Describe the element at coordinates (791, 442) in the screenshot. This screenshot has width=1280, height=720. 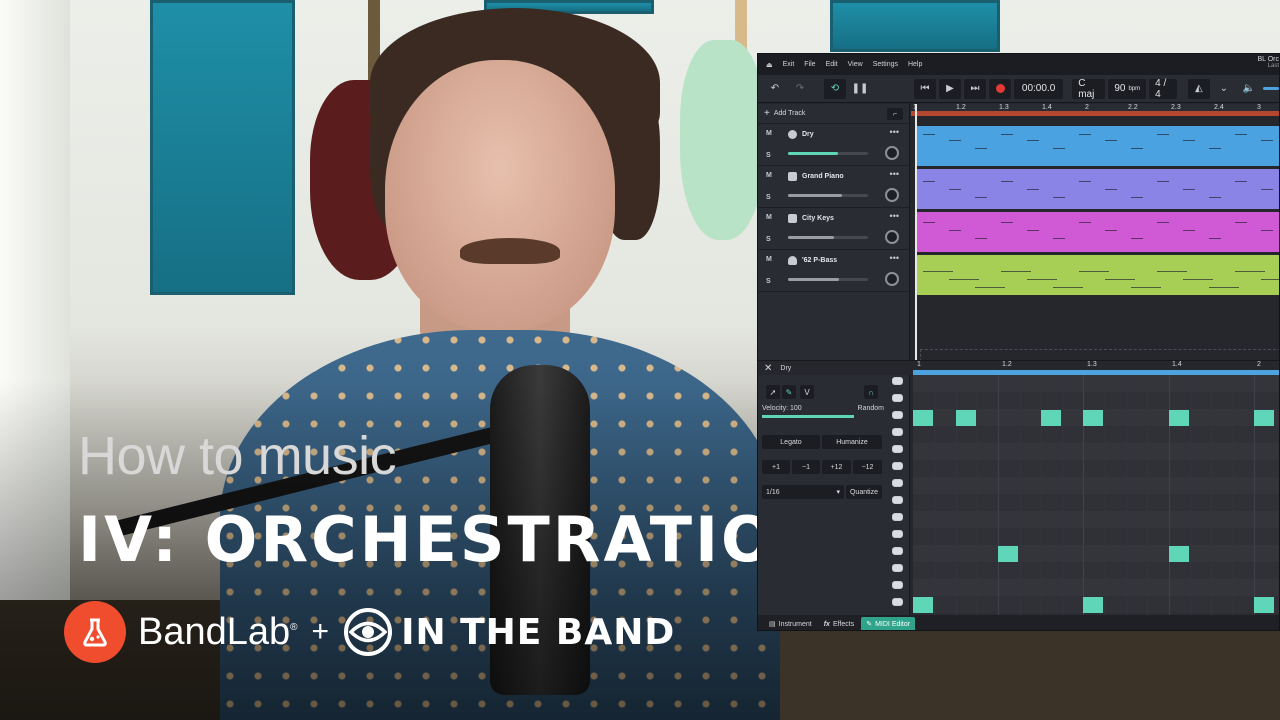
I see `legato-button: Legato` at that location.